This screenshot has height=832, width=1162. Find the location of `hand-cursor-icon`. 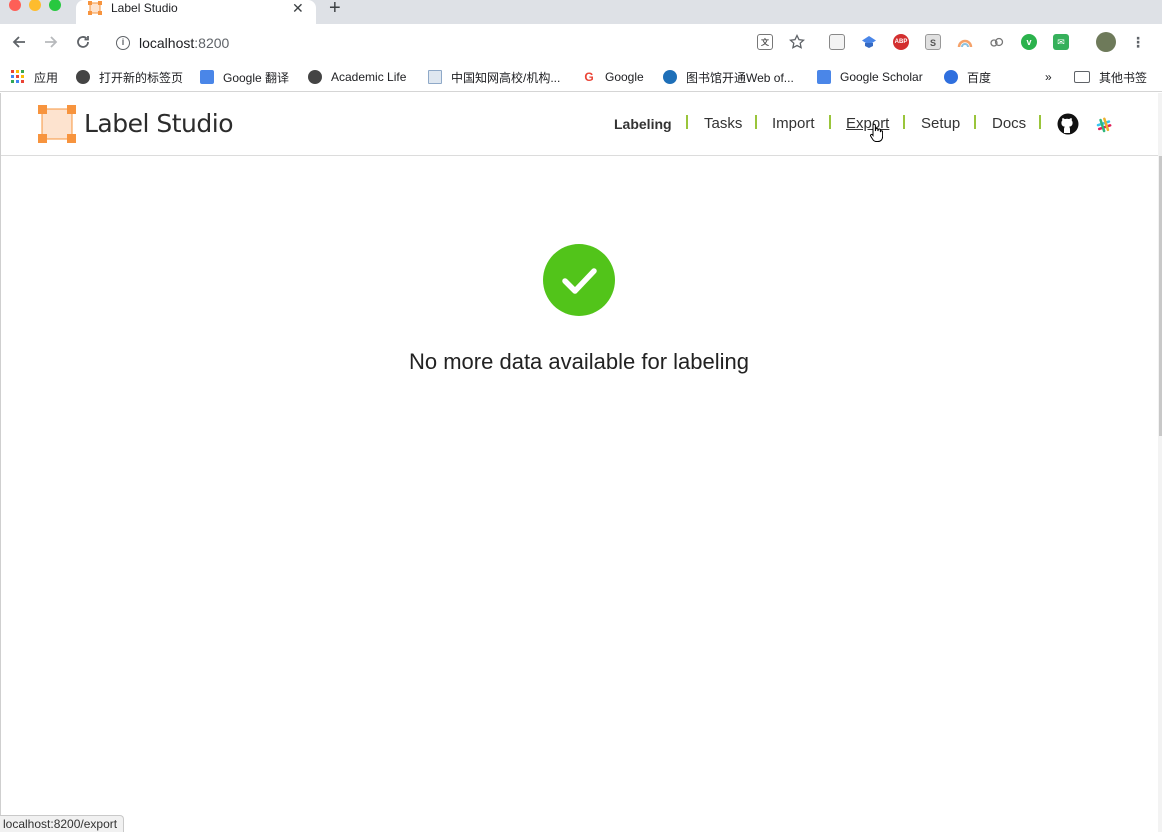

hand-cursor-icon is located at coordinates (876, 132).